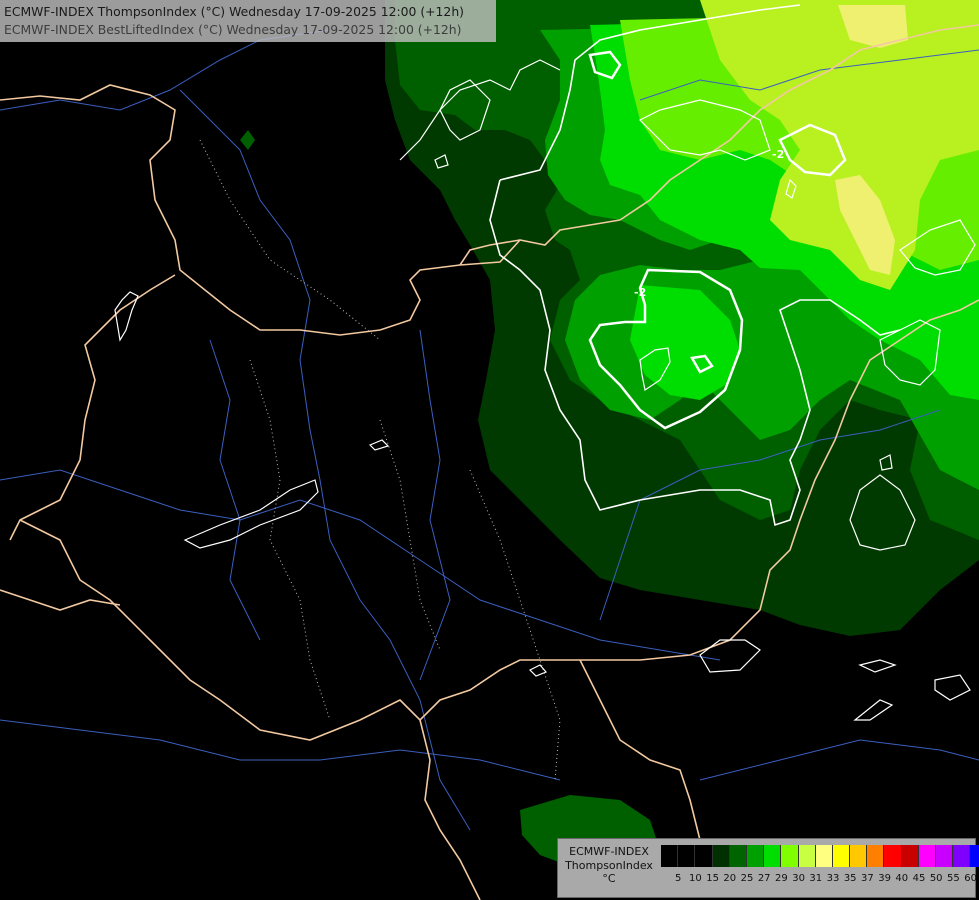 This screenshot has height=900, width=979. What do you see at coordinates (936, 878) in the screenshot?
I see `legend-tick-label: 50` at bounding box center [936, 878].